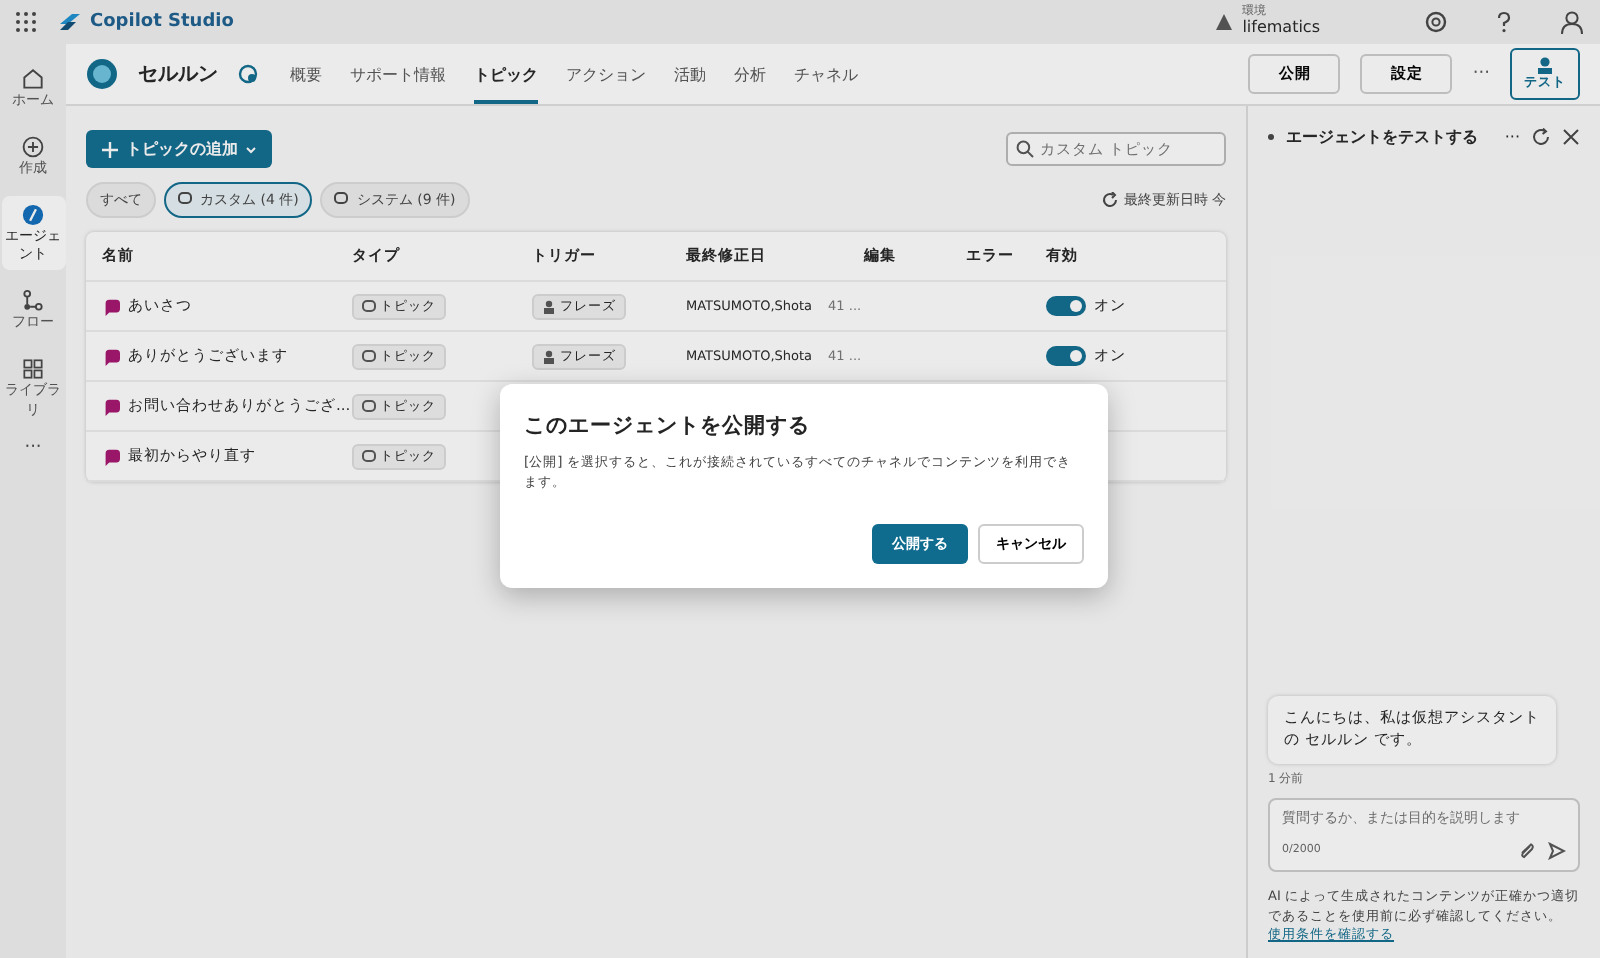 The width and height of the screenshot is (1600, 958). I want to click on home-icon, so click(33, 79).